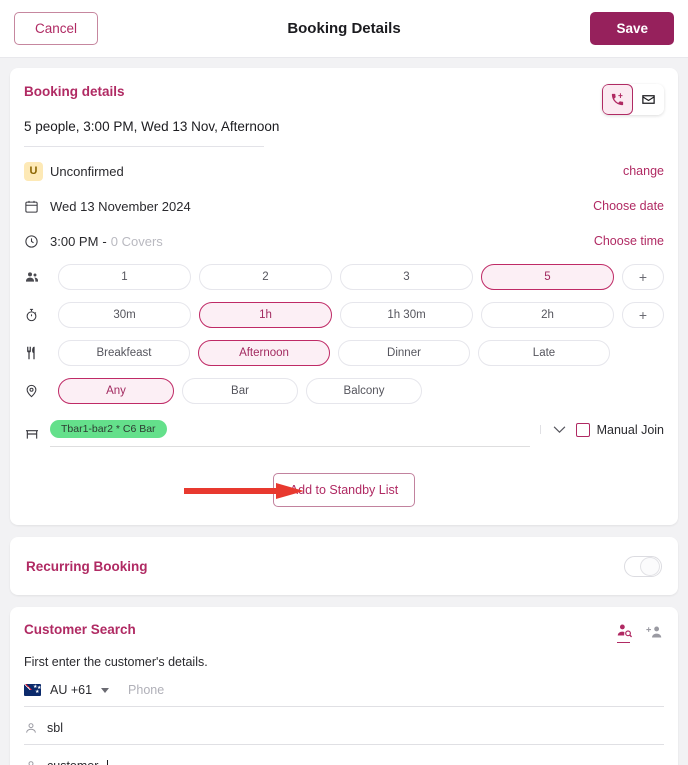 The image size is (688, 765). Describe the element at coordinates (290, 433) in the screenshot. I see `table-field: Tbar1-bar2 * C6 Bar` at that location.